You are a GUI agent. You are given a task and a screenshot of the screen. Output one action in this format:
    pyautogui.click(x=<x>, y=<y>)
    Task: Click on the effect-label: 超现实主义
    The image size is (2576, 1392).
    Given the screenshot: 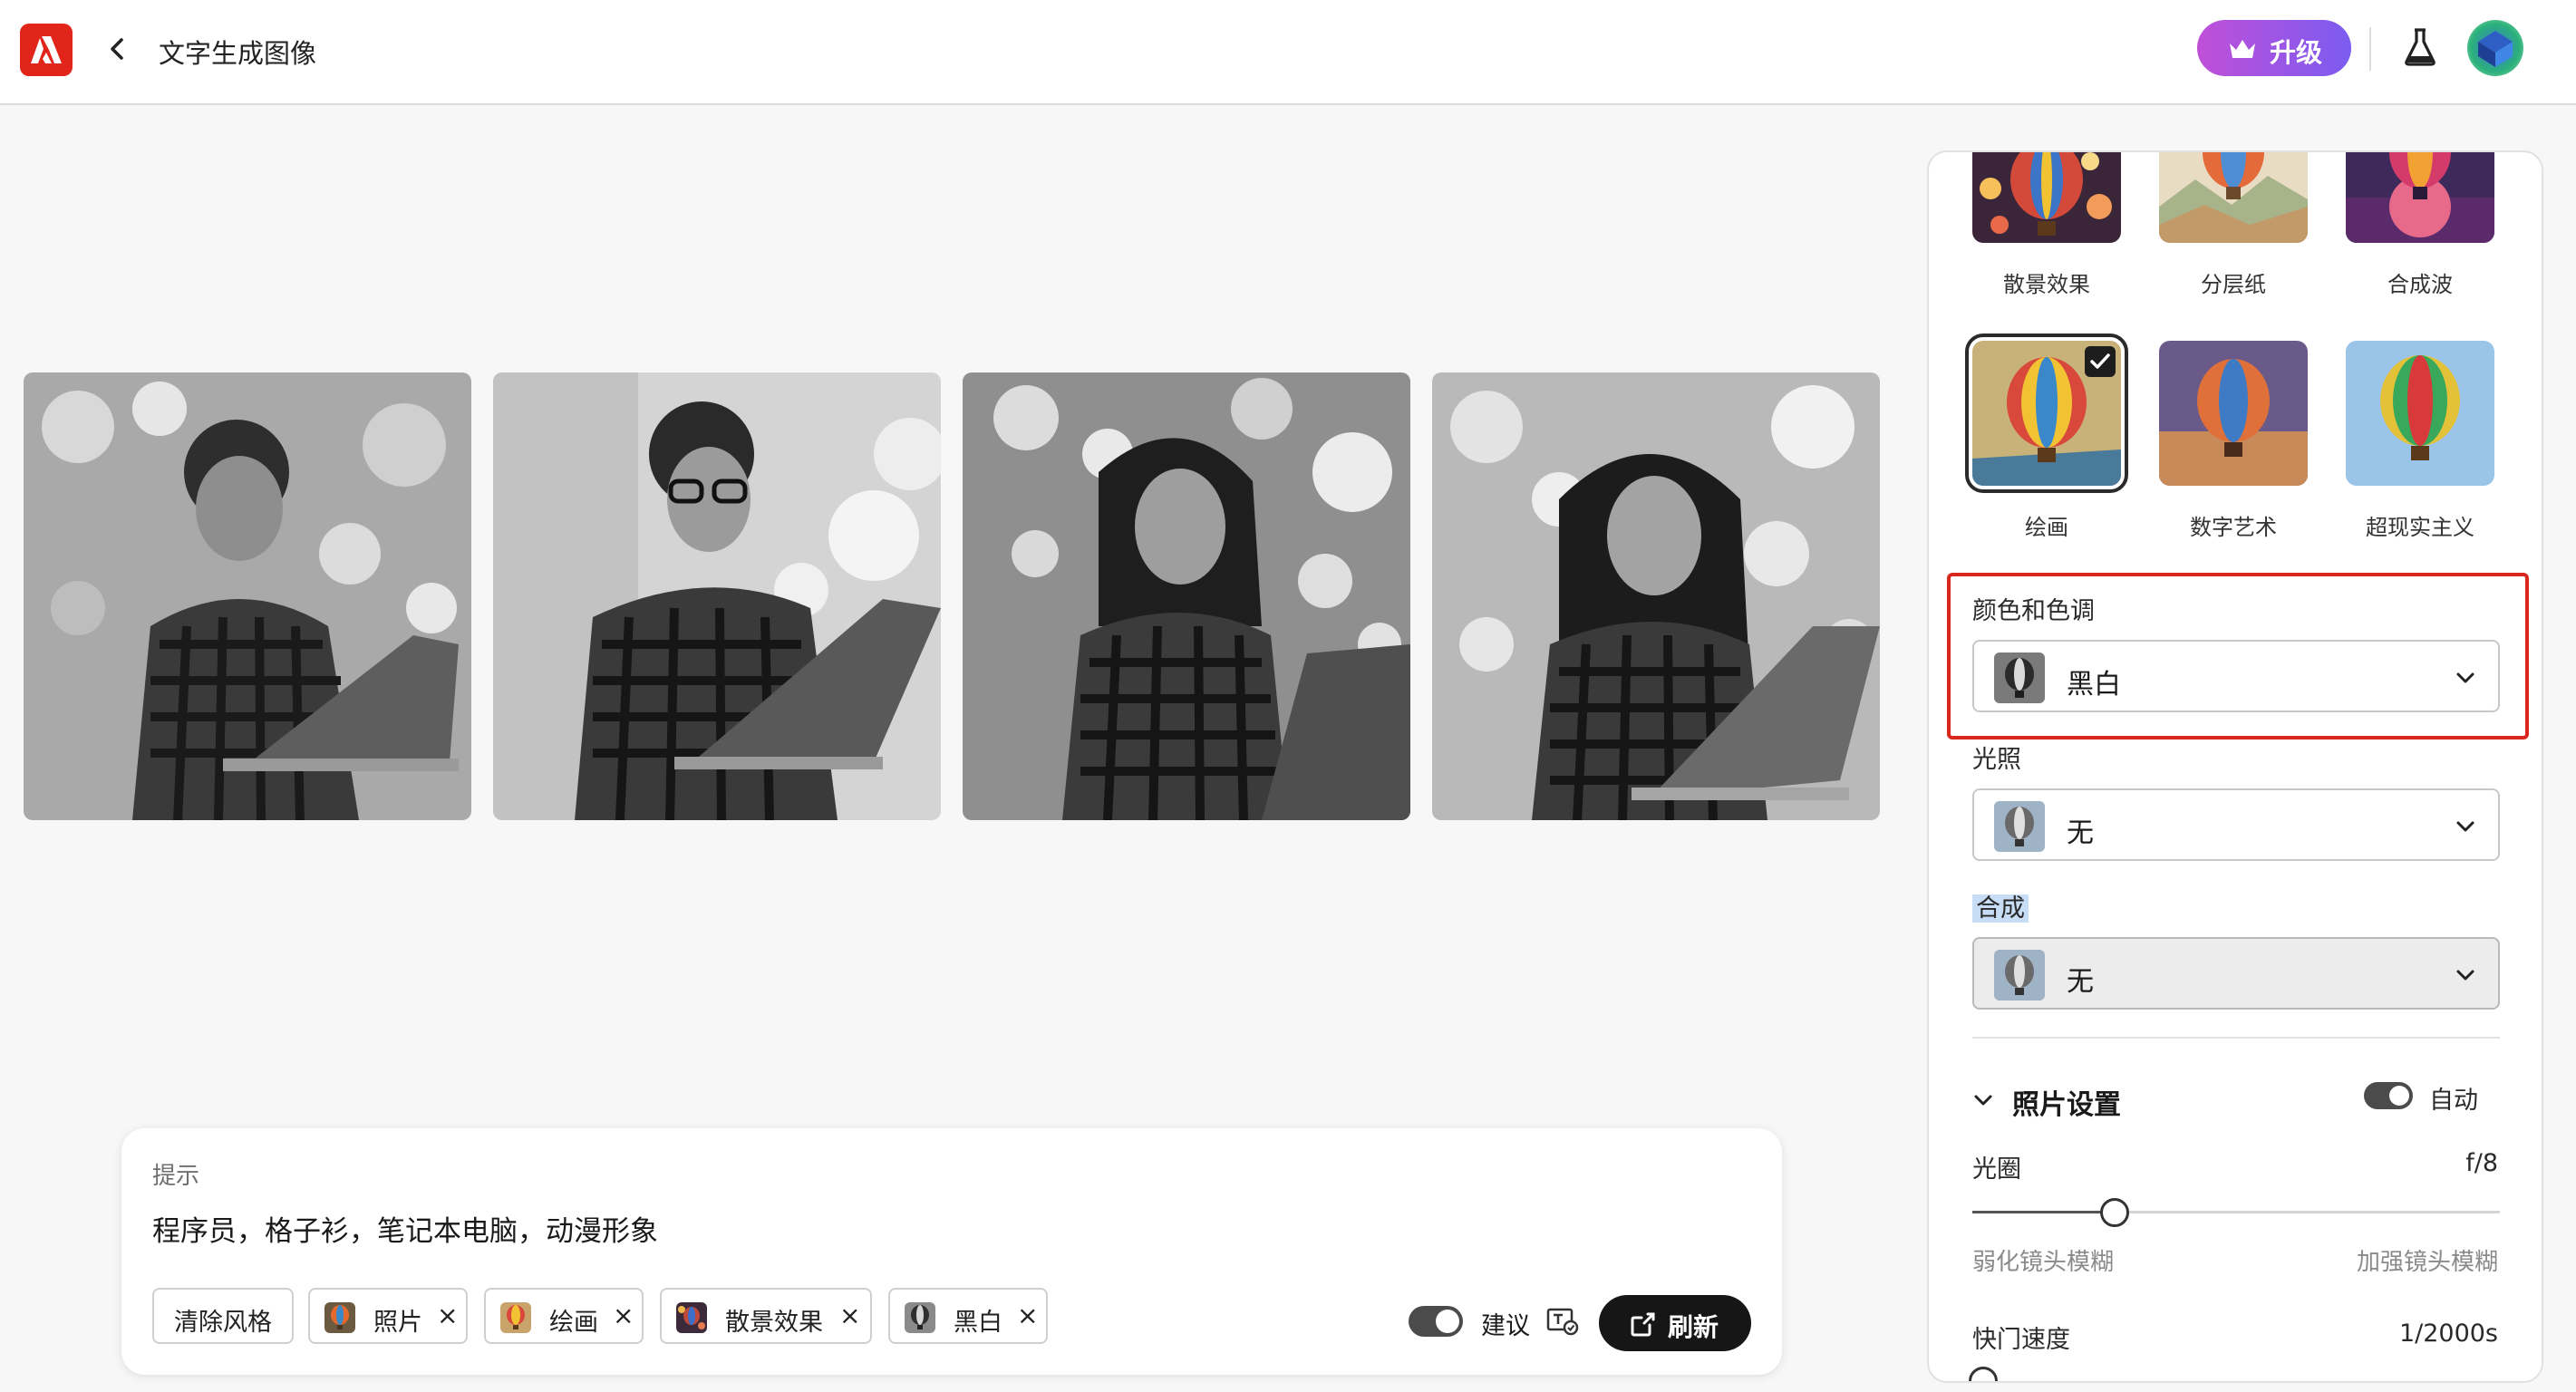 What is the action you would take?
    pyautogui.click(x=2420, y=527)
    